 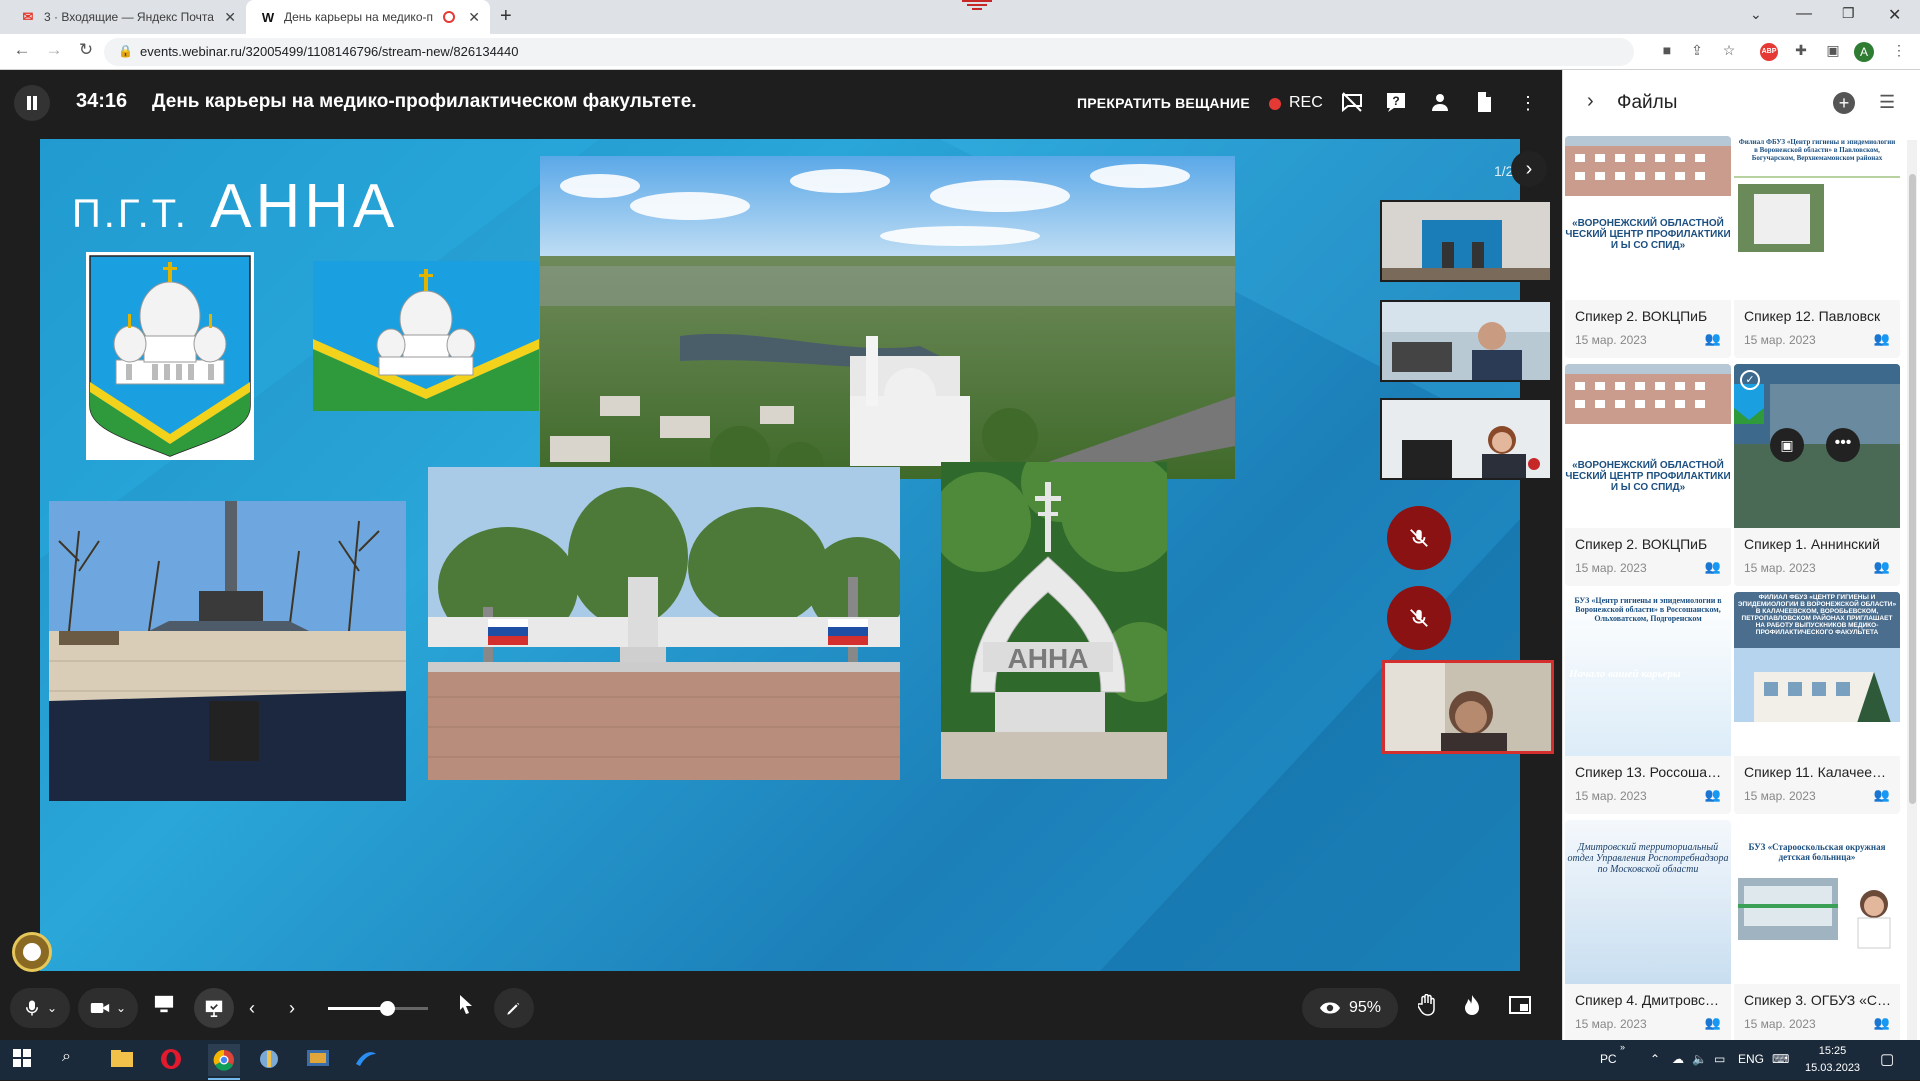 I want to click on notification-chevron-icon: », so click(x=1622, y=1047).